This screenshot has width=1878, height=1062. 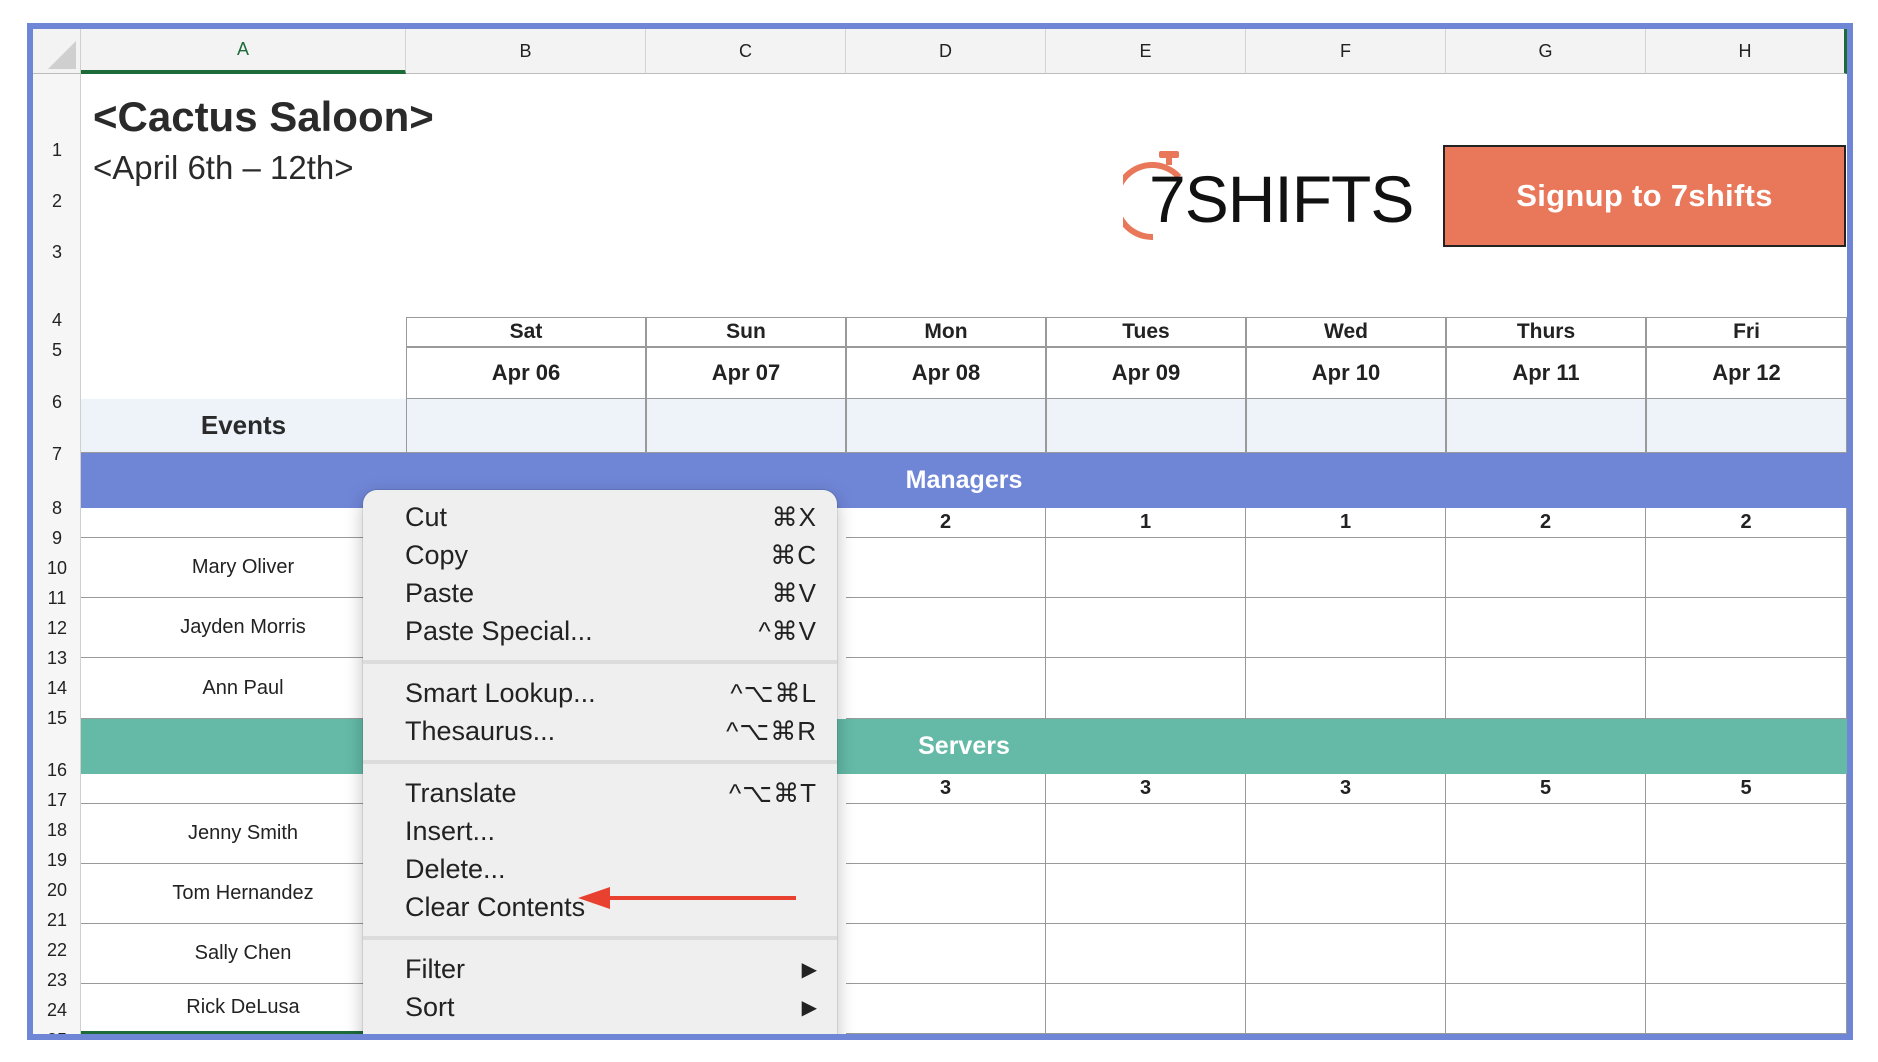 What do you see at coordinates (611, 969) in the screenshot?
I see `menu-item-filter: Filter ▶` at bounding box center [611, 969].